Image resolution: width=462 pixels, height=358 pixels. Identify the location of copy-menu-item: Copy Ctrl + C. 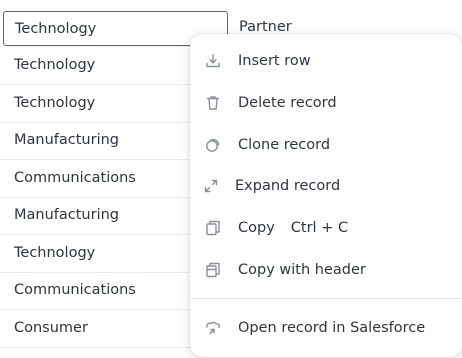
(326, 228).